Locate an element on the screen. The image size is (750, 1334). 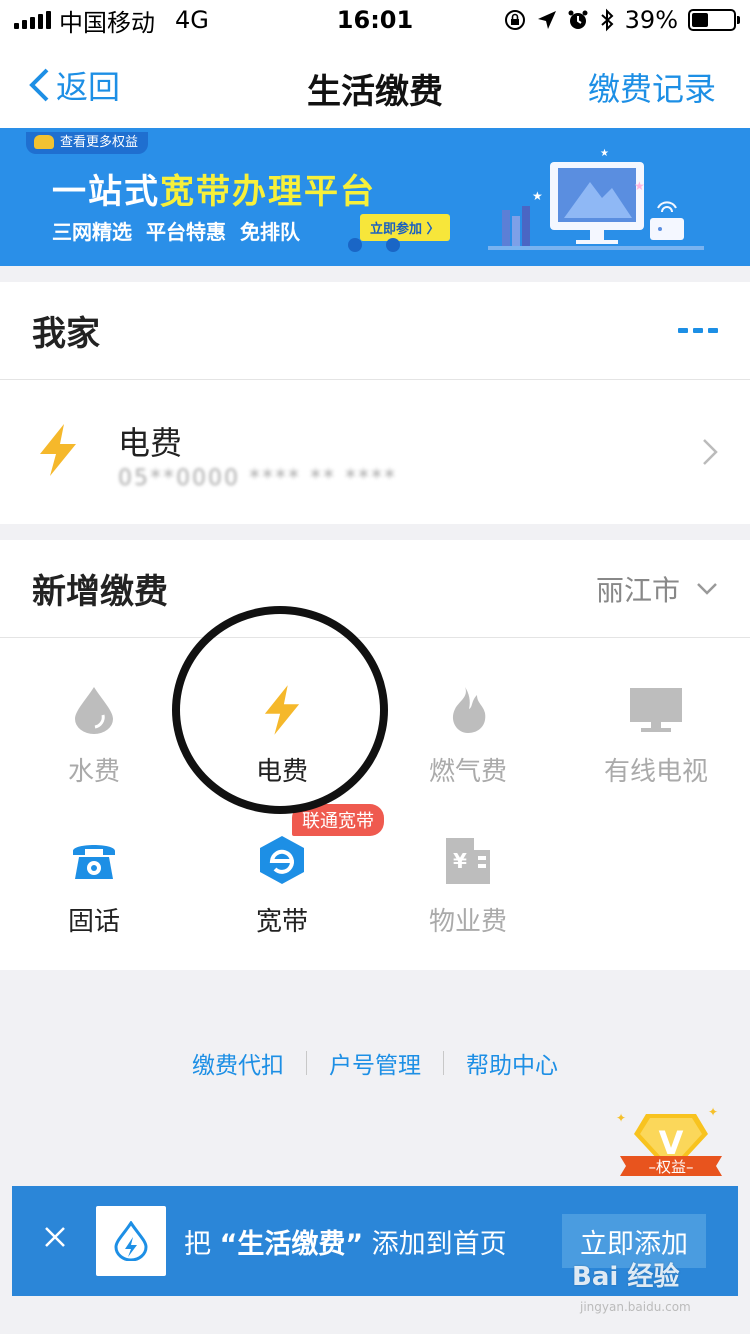
payment-type-label: 有线电视 is located at coordinates (655, 772).